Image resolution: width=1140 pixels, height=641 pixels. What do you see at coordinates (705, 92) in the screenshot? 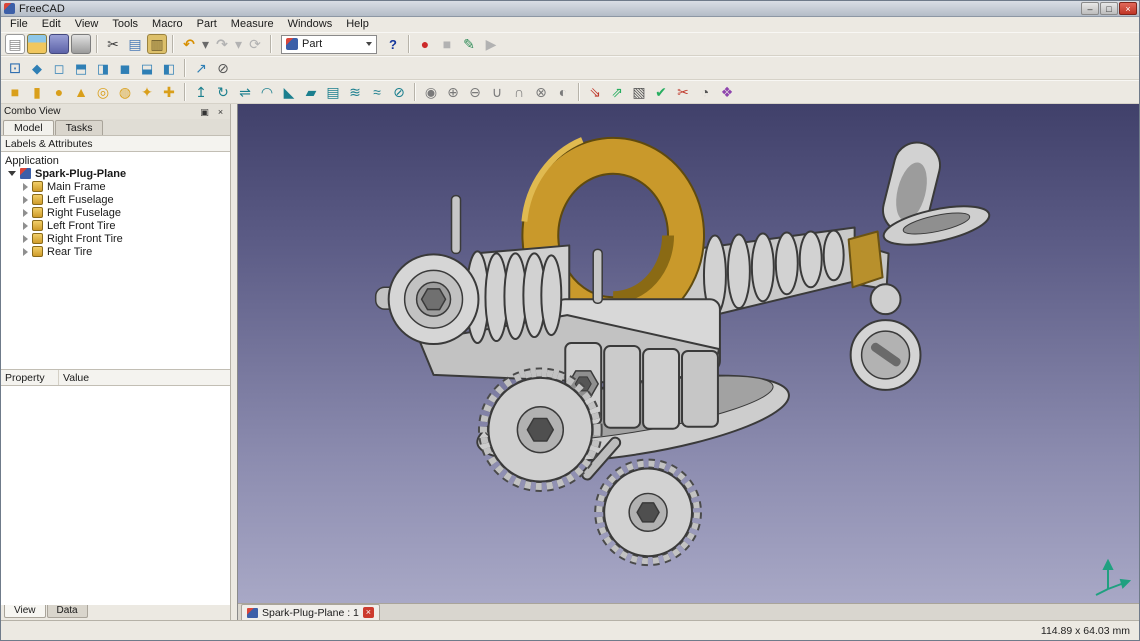
I see `thickness-icon: ◔` at bounding box center [705, 92].